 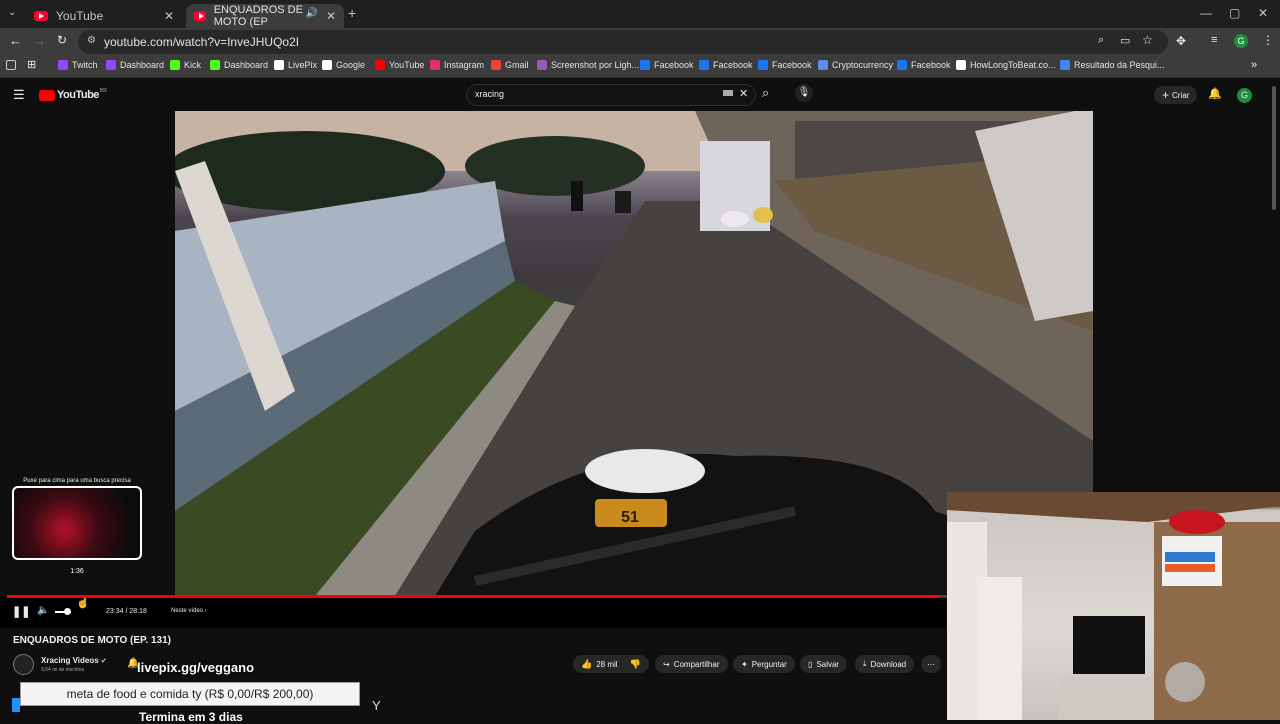 What do you see at coordinates (743, 93) in the screenshot?
I see `clear-search-icon: ✕` at bounding box center [743, 93].